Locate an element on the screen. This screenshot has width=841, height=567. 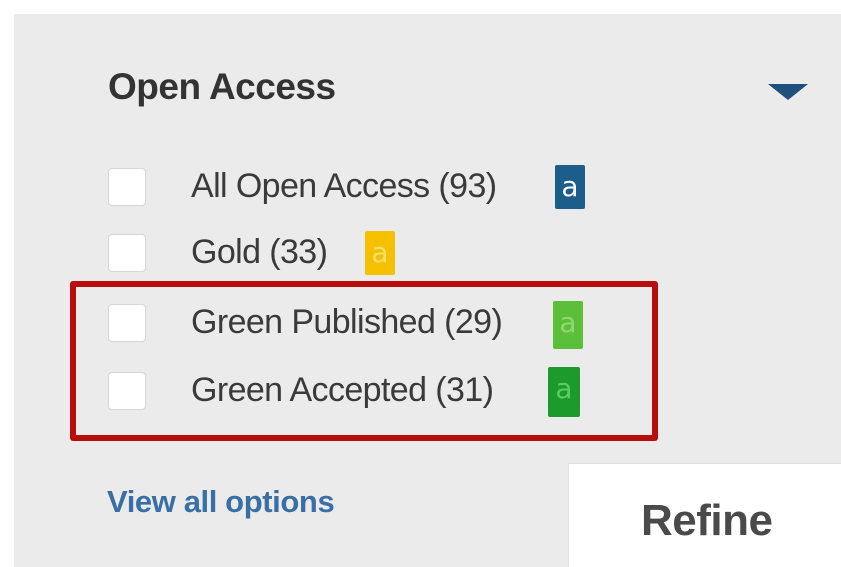
refine-button: Refine is located at coordinates (704, 515).